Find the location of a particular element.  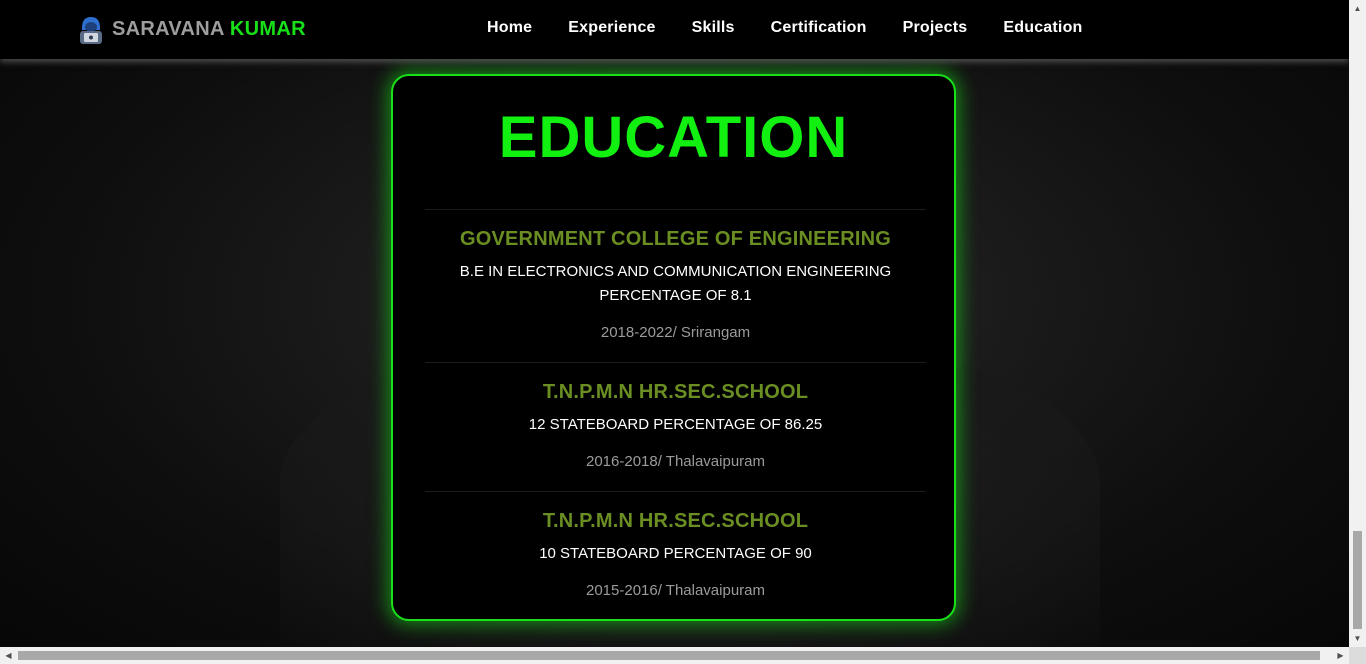

nav-link-certification: Certification is located at coordinates (819, 28).